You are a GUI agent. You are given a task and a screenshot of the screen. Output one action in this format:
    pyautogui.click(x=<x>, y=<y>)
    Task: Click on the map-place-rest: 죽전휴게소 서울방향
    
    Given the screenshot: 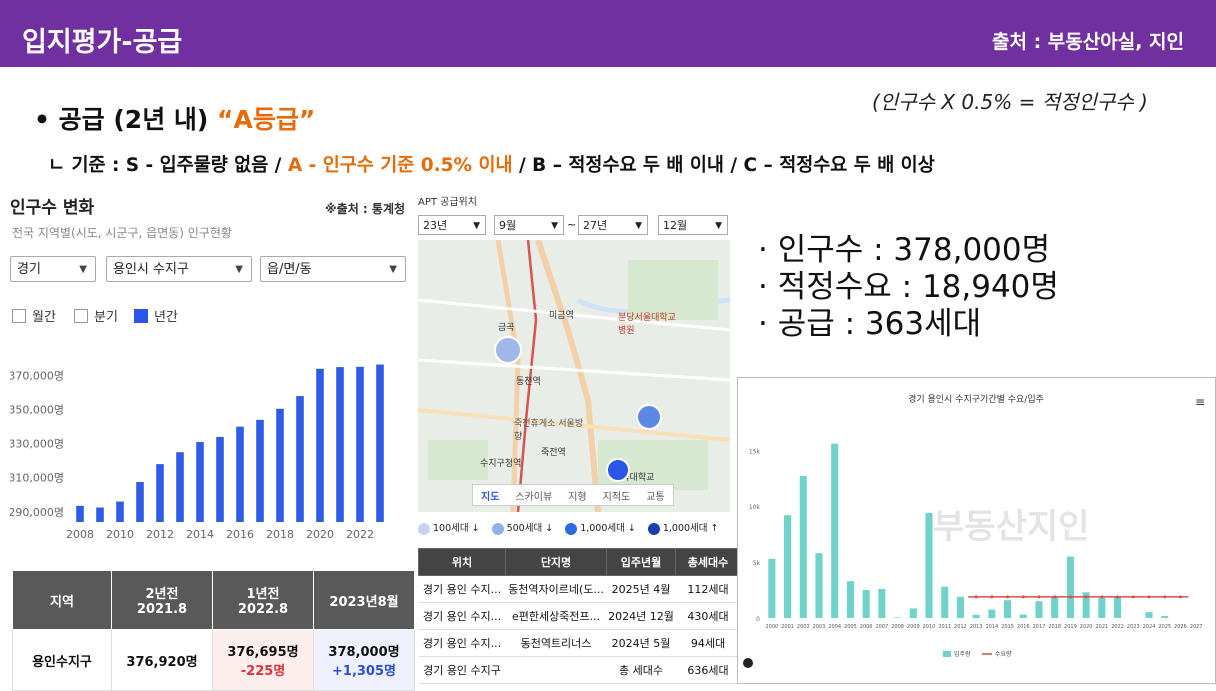 What is the action you would take?
    pyautogui.click(x=549, y=430)
    